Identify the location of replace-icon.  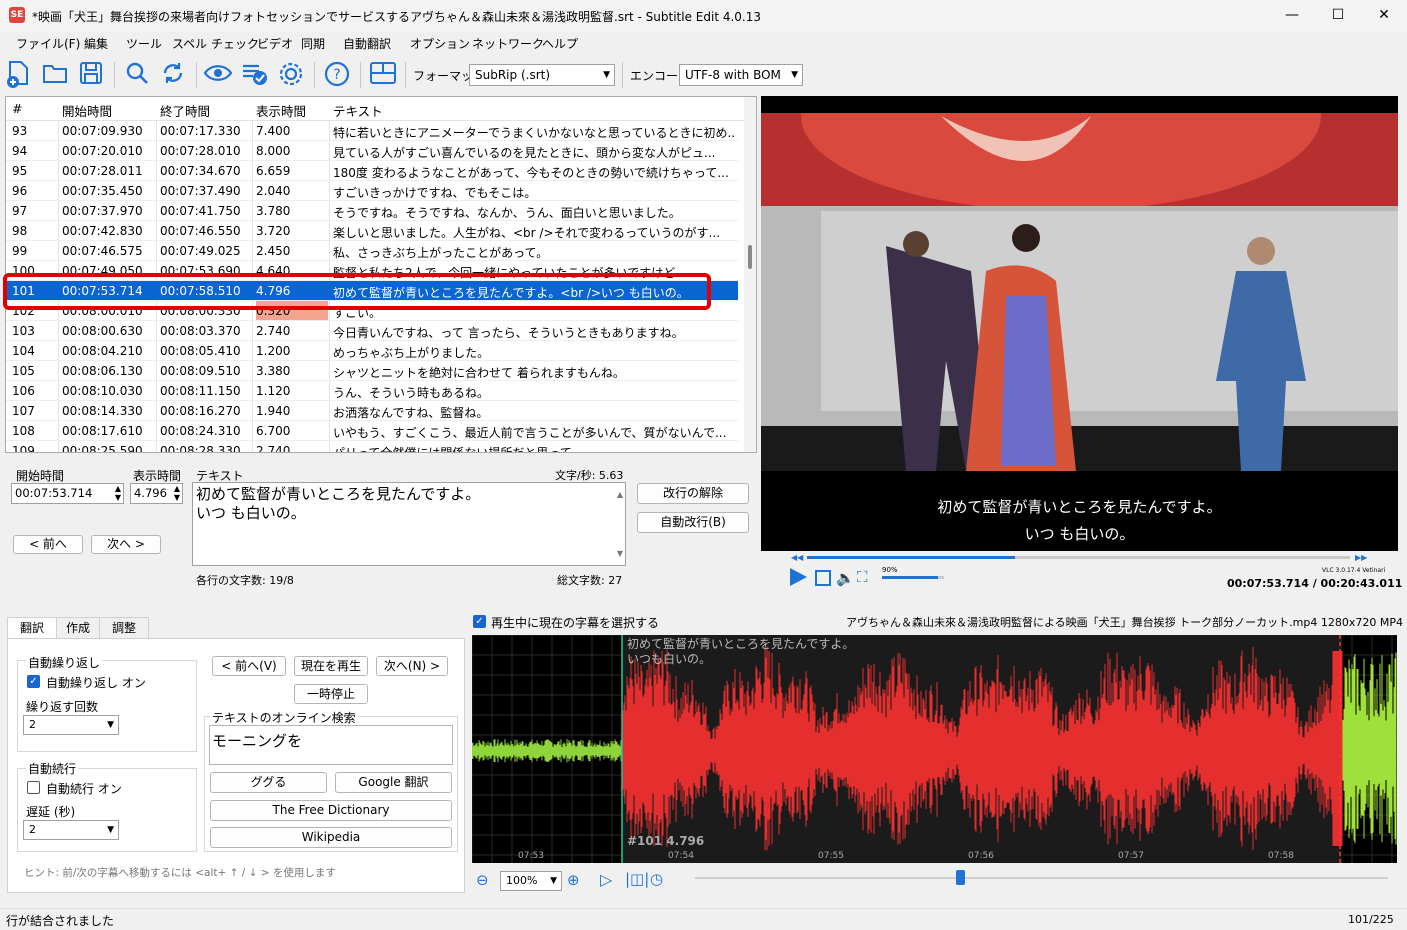
(173, 75).